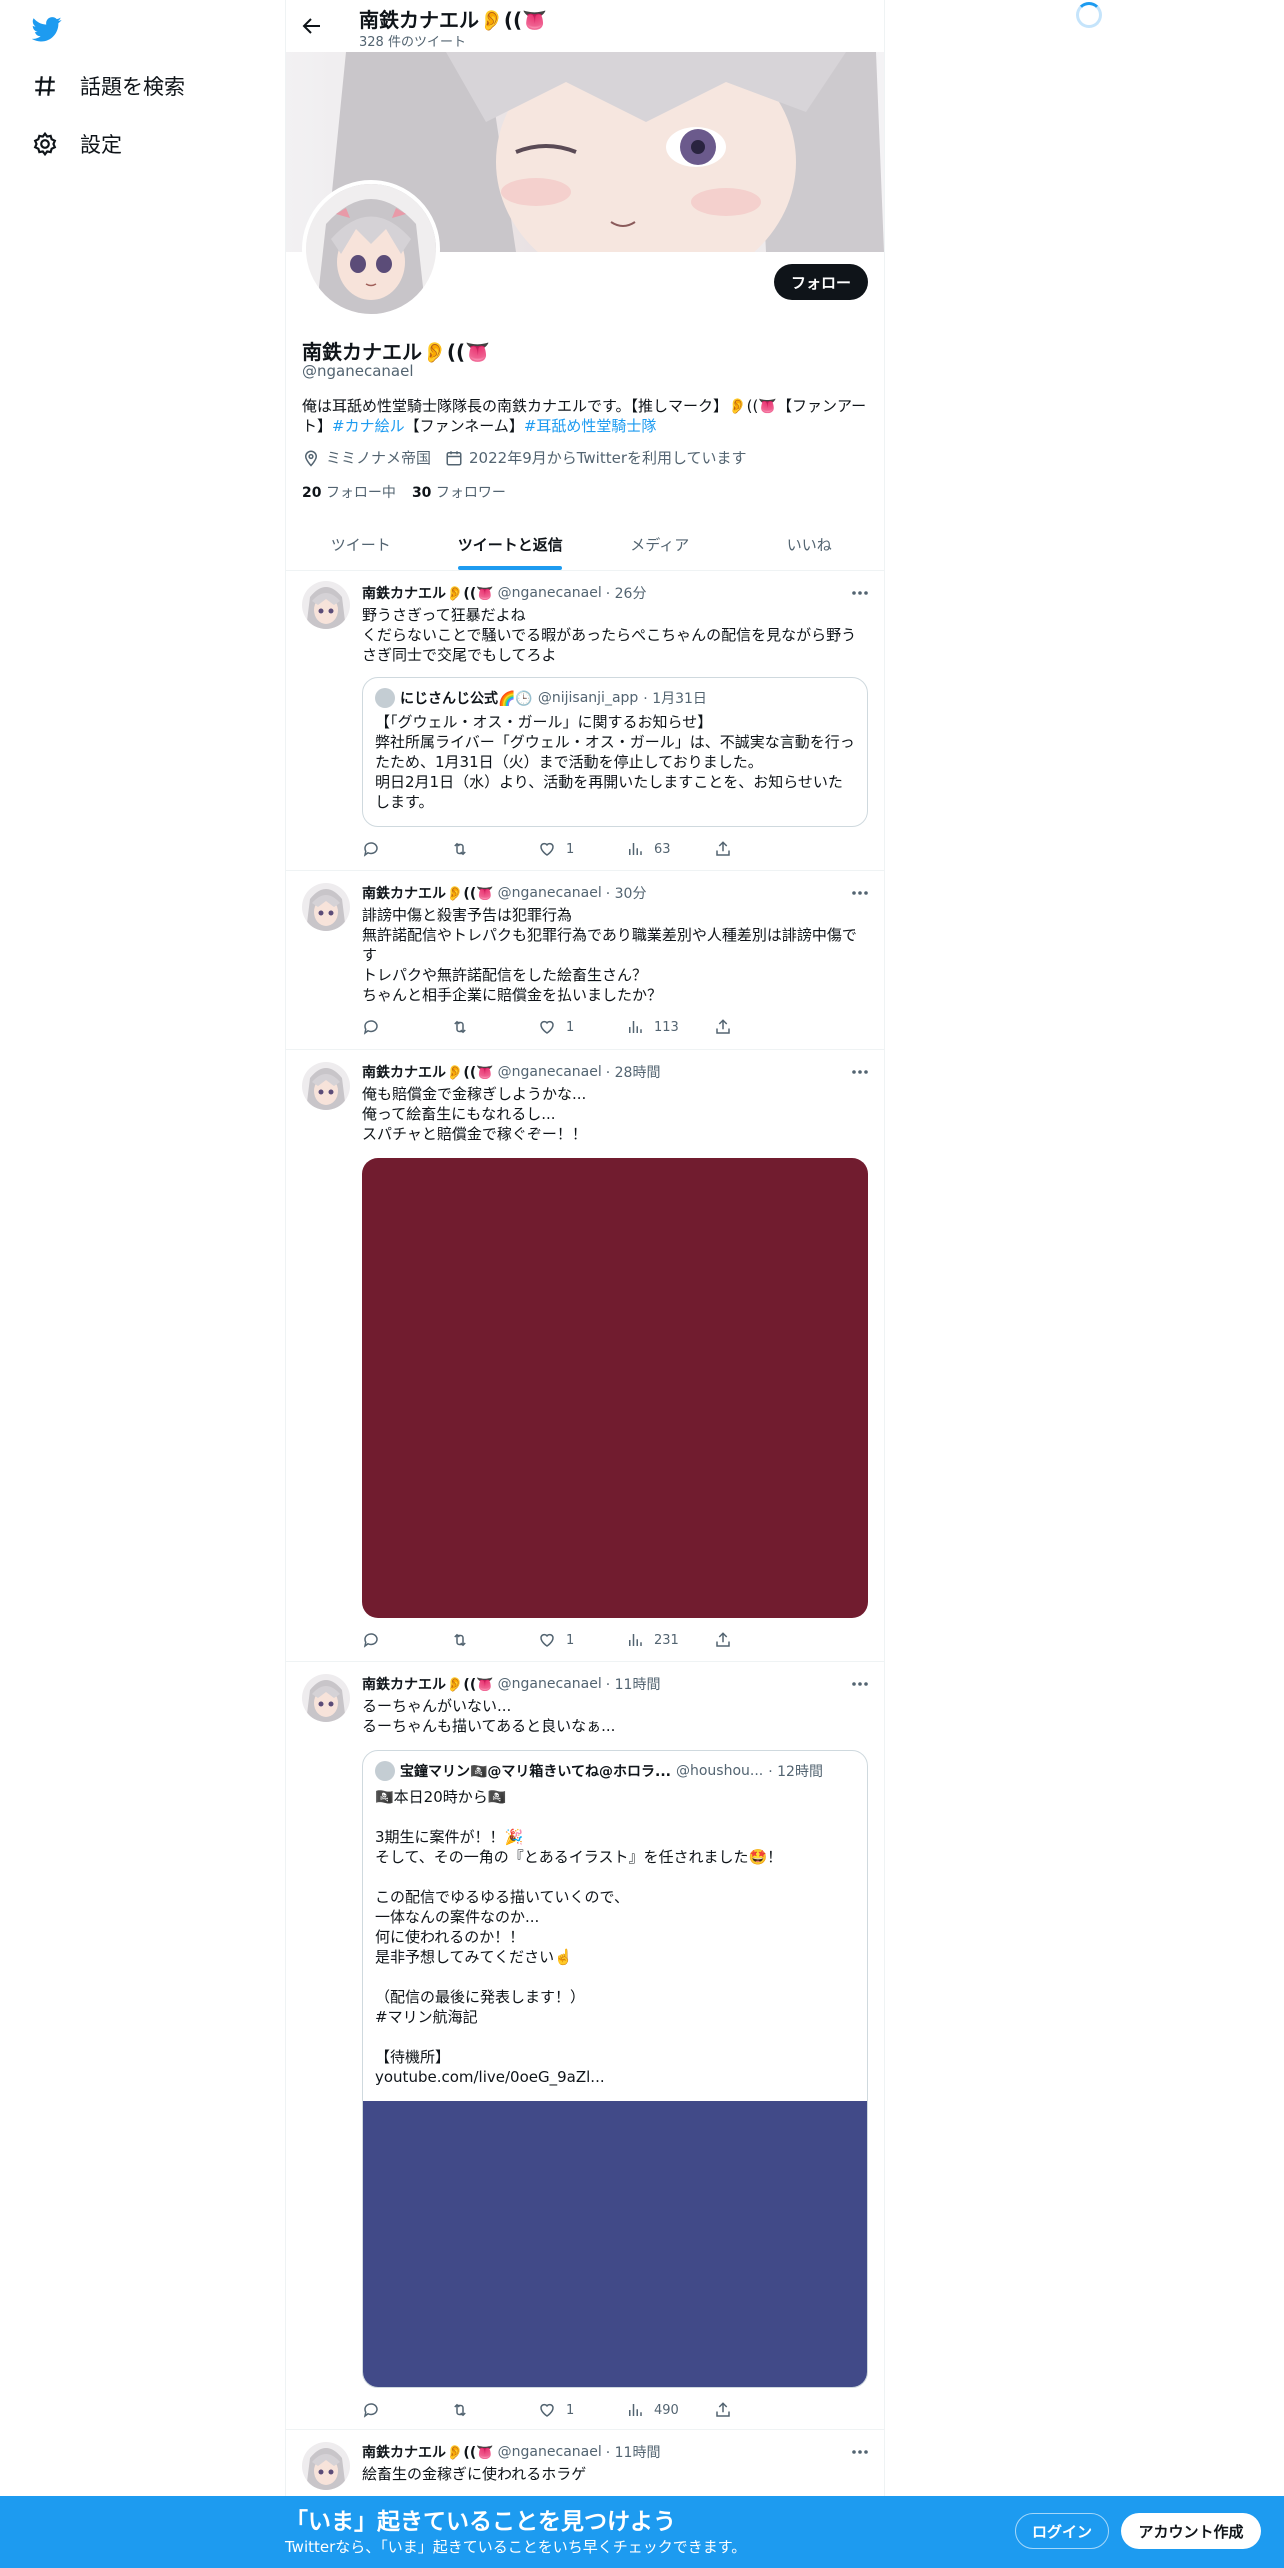 Image resolution: width=1284 pixels, height=2568 pixels. I want to click on following-count: 20, so click(312, 493).